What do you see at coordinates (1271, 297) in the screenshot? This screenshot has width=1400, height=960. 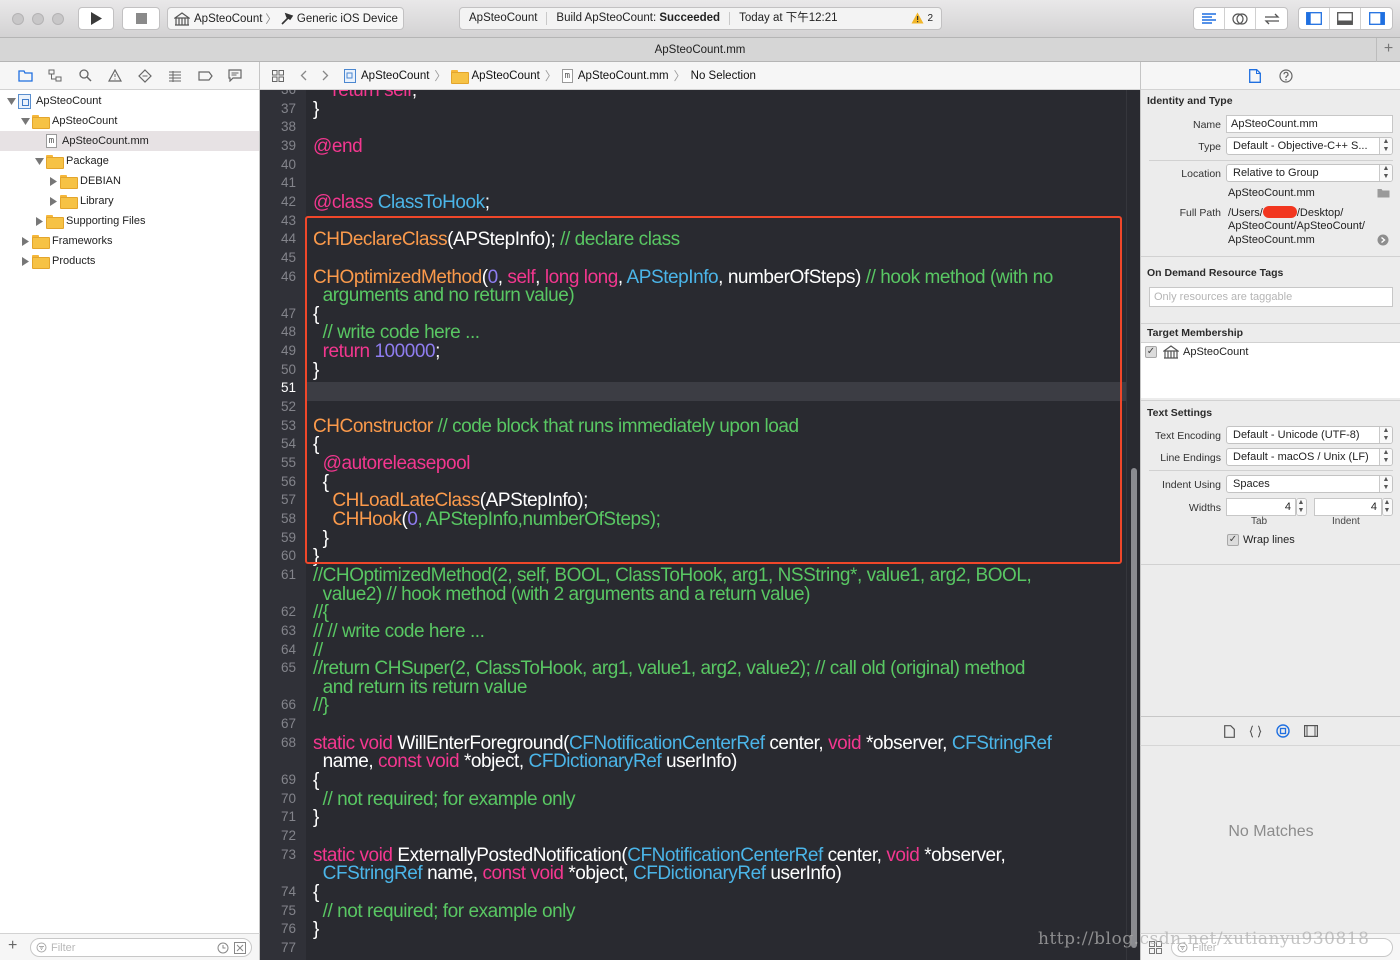 I see `resource-tags-input: Only resources are taggable` at bounding box center [1271, 297].